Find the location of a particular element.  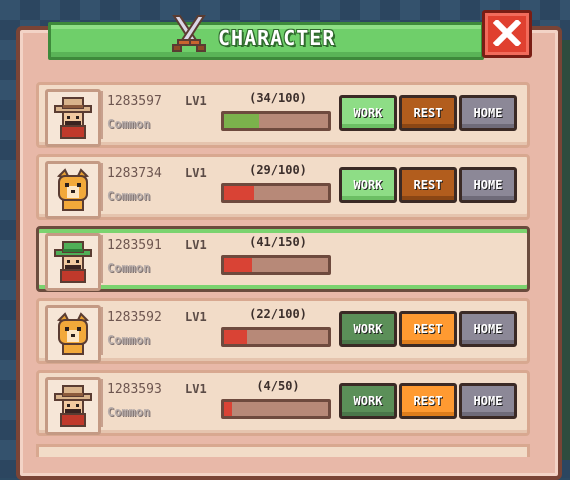

crossed-swords-icon is located at coordinates (189, 33).